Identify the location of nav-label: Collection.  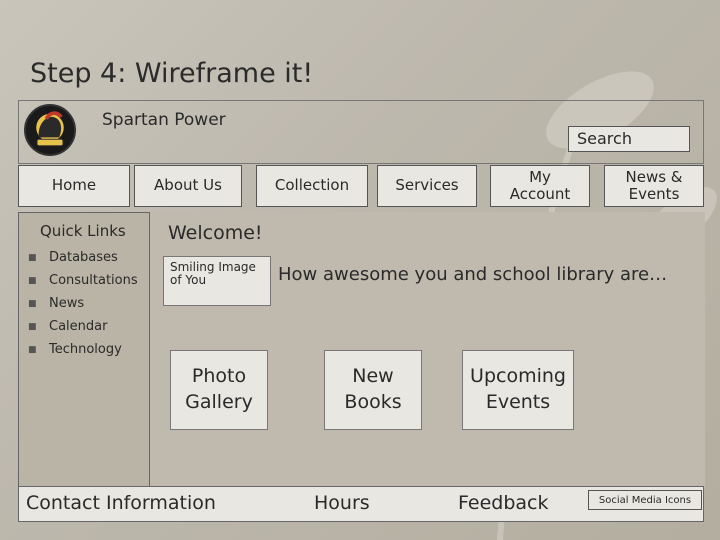
(312, 185).